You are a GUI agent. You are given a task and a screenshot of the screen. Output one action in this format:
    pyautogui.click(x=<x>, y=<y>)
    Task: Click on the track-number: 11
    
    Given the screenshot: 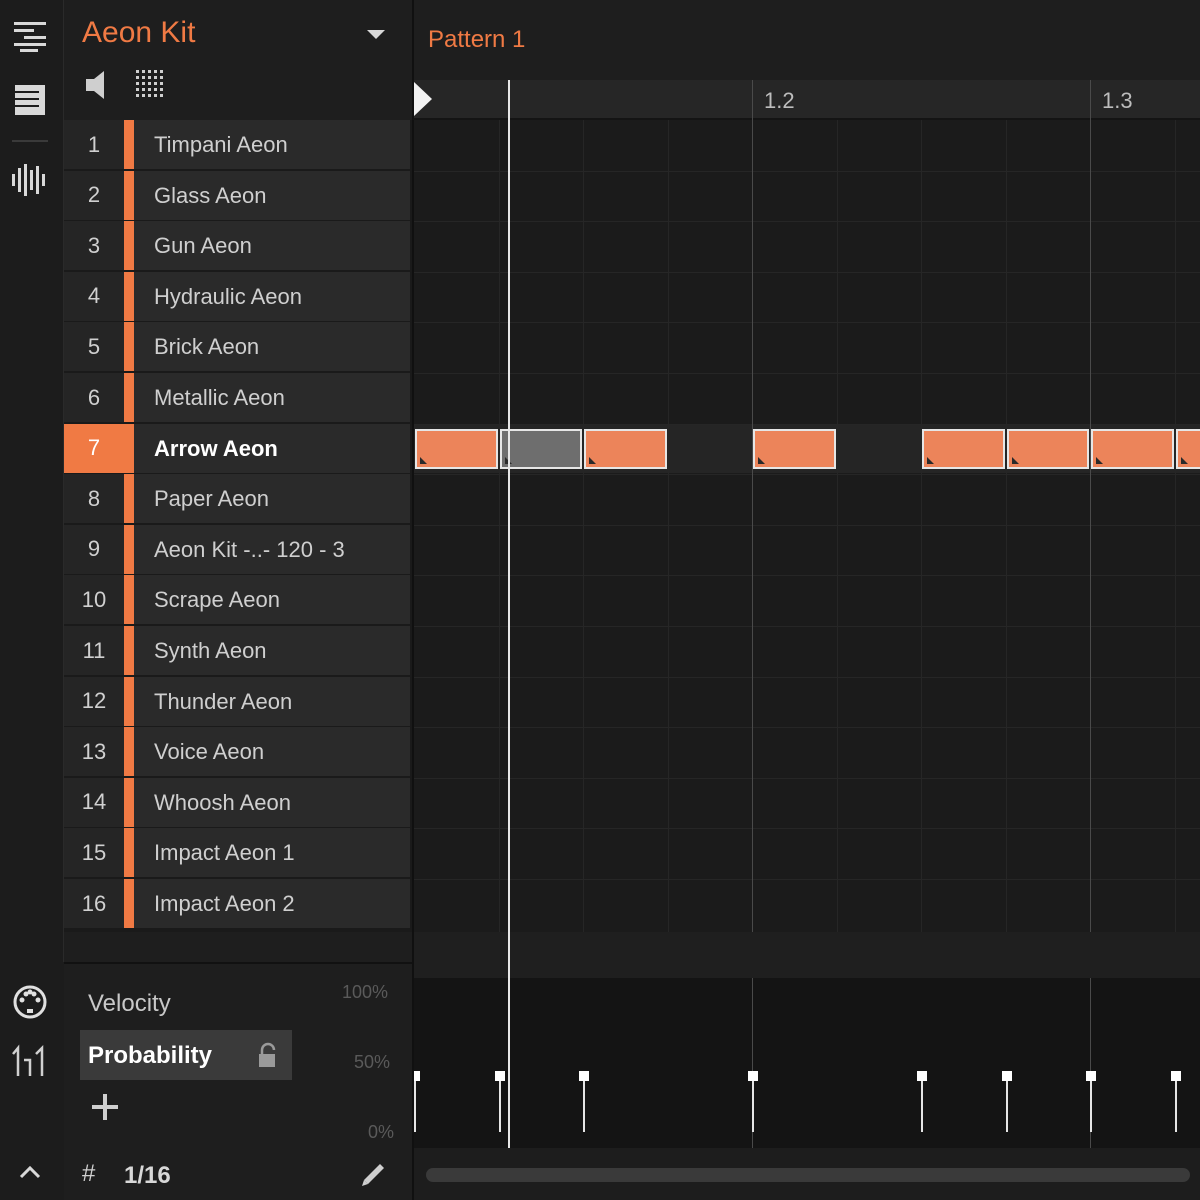 What is the action you would take?
    pyautogui.click(x=94, y=650)
    